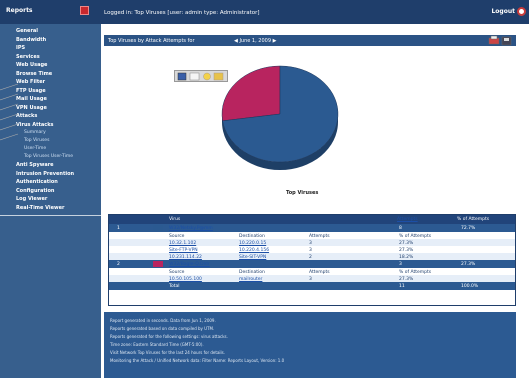 This screenshot has width=529, height=378. I want to click on virus-attempts: 8, so click(400, 228).